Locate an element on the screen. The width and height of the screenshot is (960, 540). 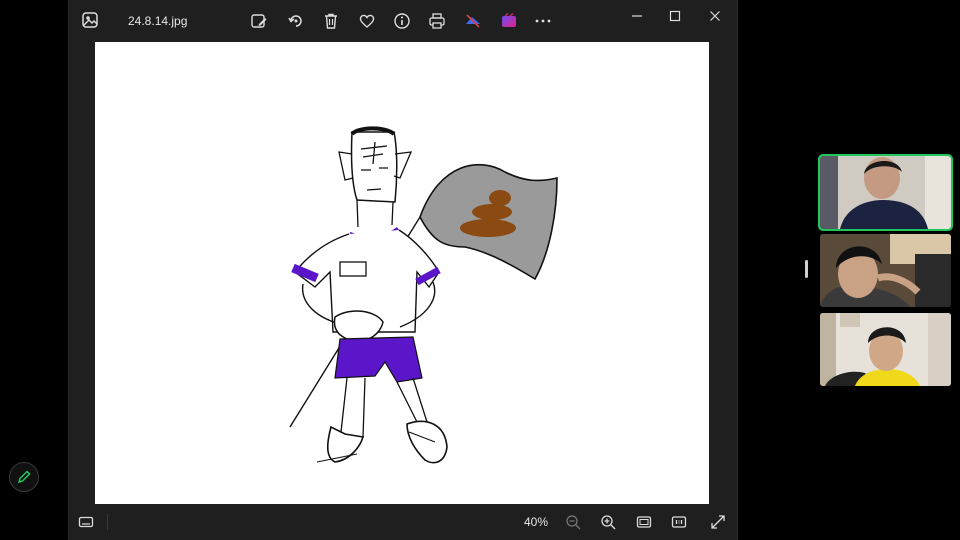
fullscreen-icon is located at coordinates (718, 522).